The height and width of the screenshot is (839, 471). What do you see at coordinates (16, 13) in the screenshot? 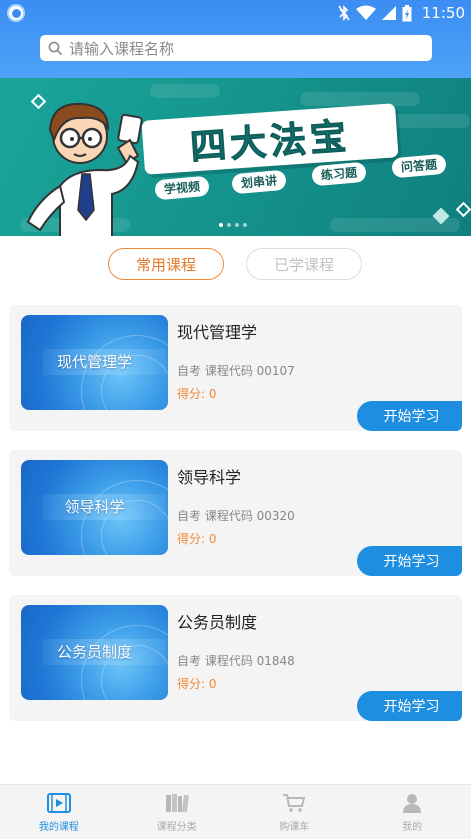
I see `app-notification-icon` at bounding box center [16, 13].